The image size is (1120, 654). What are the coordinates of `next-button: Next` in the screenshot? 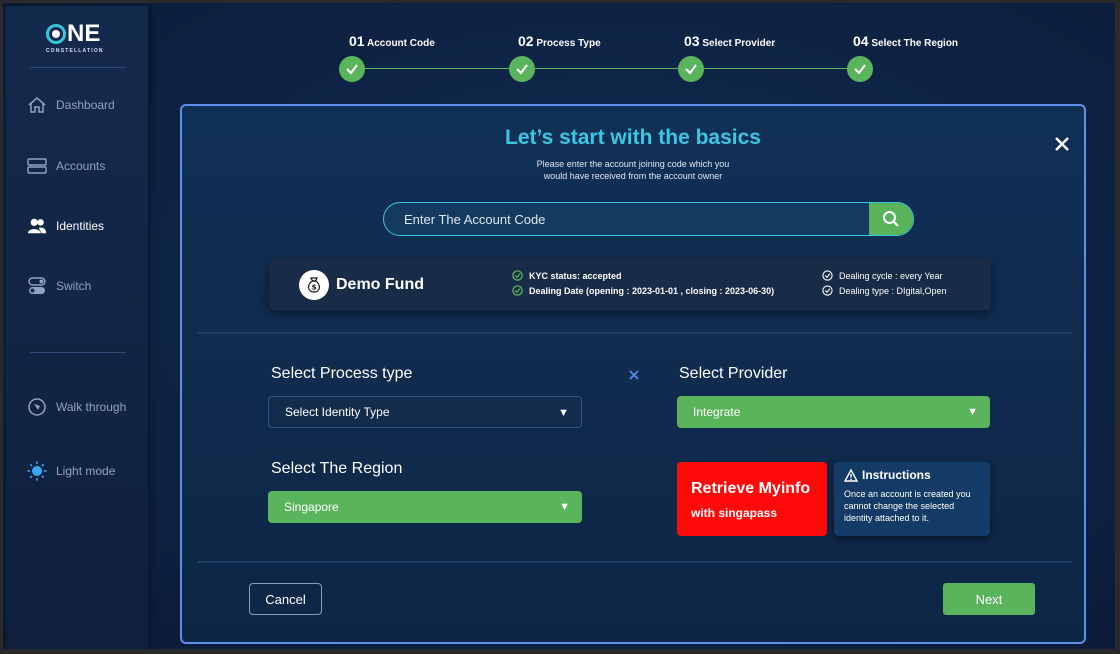 It's located at (989, 599).